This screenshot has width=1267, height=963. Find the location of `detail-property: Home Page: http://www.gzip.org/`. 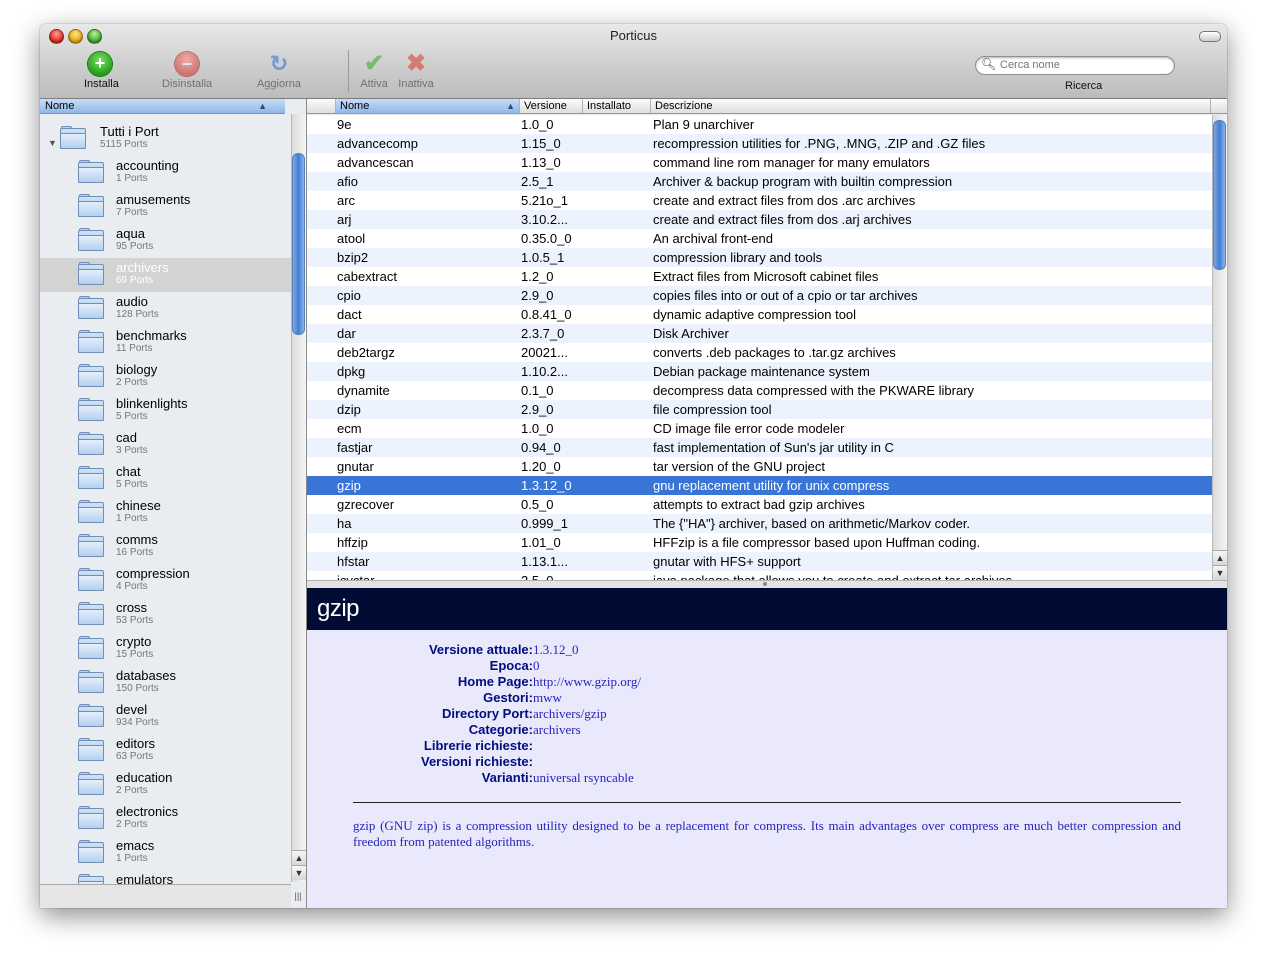

detail-property: Home Page: http://www.gzip.org/ is located at coordinates (767, 682).